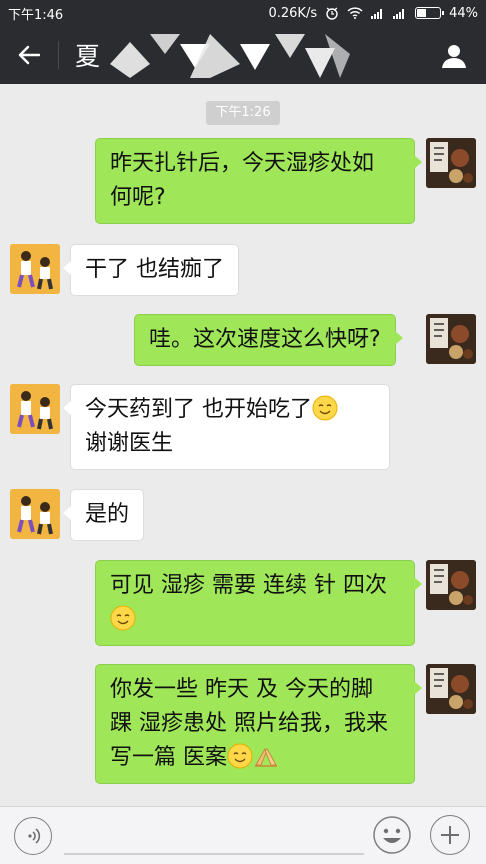  What do you see at coordinates (241, 689) in the screenshot?
I see `message-line: 你发一些 昨天 及 今天的脚` at bounding box center [241, 689].